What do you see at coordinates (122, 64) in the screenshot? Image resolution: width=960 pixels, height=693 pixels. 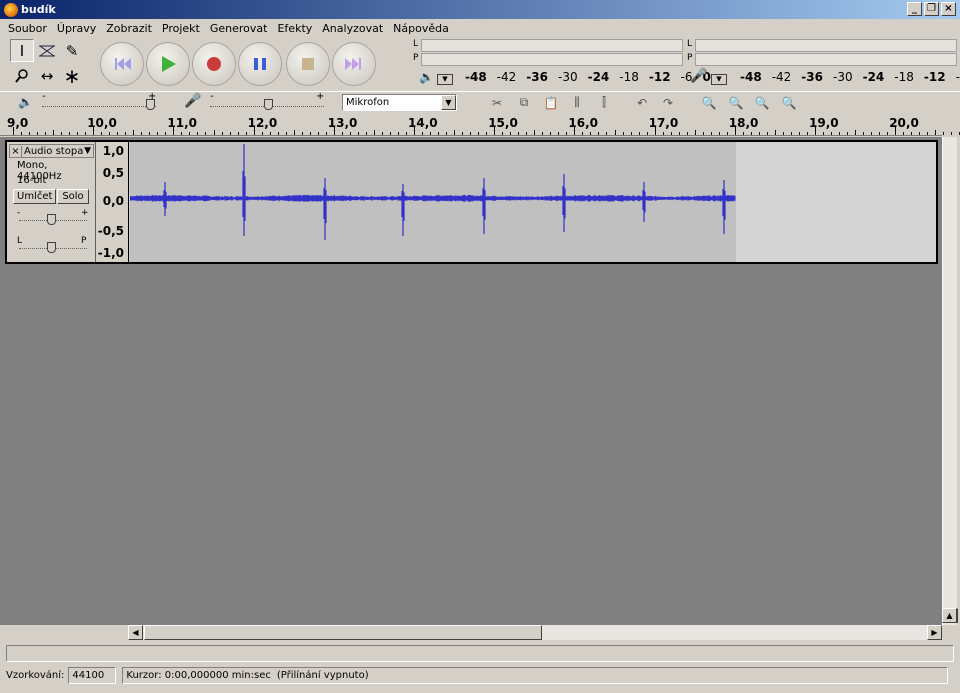 I see `skip-start-button` at bounding box center [122, 64].